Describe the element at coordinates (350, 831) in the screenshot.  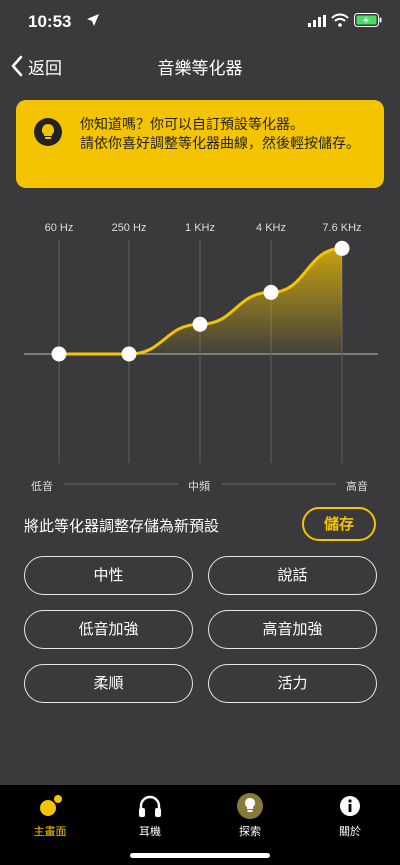
I see `tab-about-label: 關於` at that location.